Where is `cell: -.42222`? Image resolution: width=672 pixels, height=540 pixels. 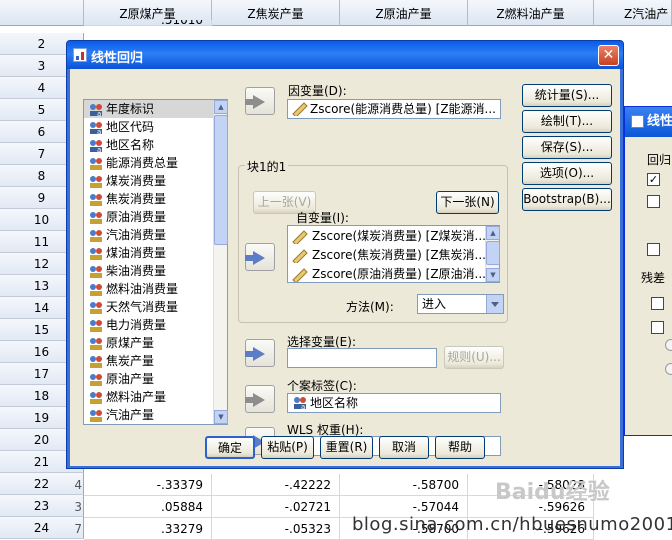
cell: -.42222 is located at coordinates (276, 485).